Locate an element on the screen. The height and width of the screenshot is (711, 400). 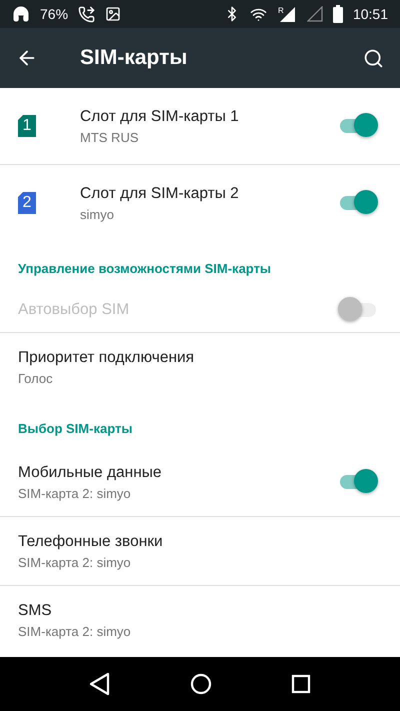
setting-row: Телефонные звонки SIM-карта 2: simyo is located at coordinates (200, 551).